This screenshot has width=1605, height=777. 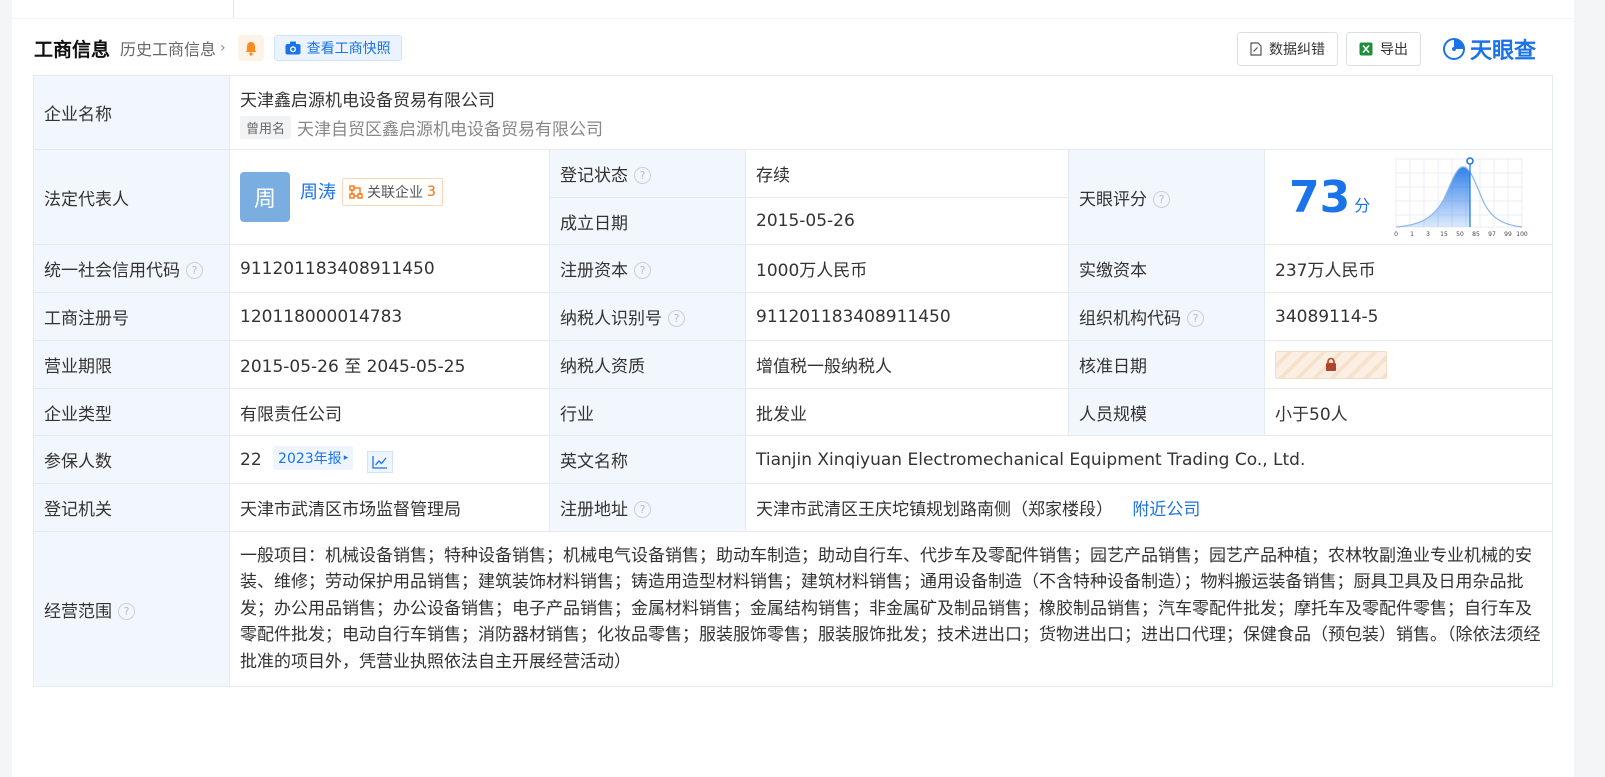 I want to click on address-label-cell: 注册地址?, so click(x=647, y=507).